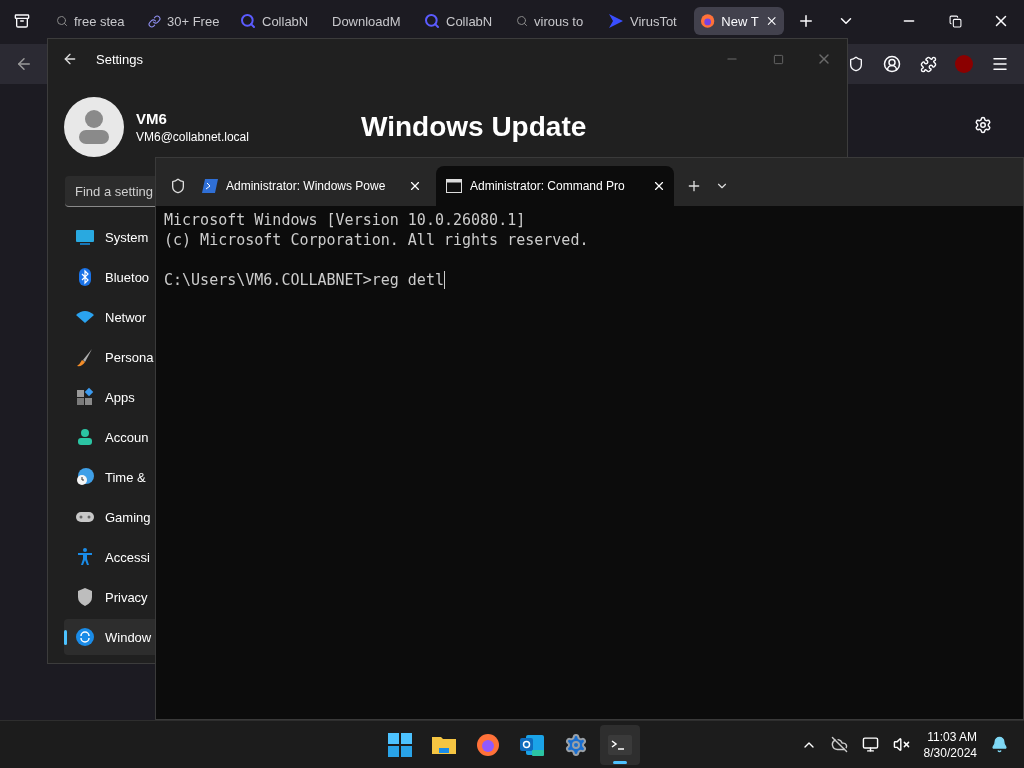 The image size is (1024, 768). Describe the element at coordinates (950, 752) in the screenshot. I see `clock-date: 8/30/2024` at that location.